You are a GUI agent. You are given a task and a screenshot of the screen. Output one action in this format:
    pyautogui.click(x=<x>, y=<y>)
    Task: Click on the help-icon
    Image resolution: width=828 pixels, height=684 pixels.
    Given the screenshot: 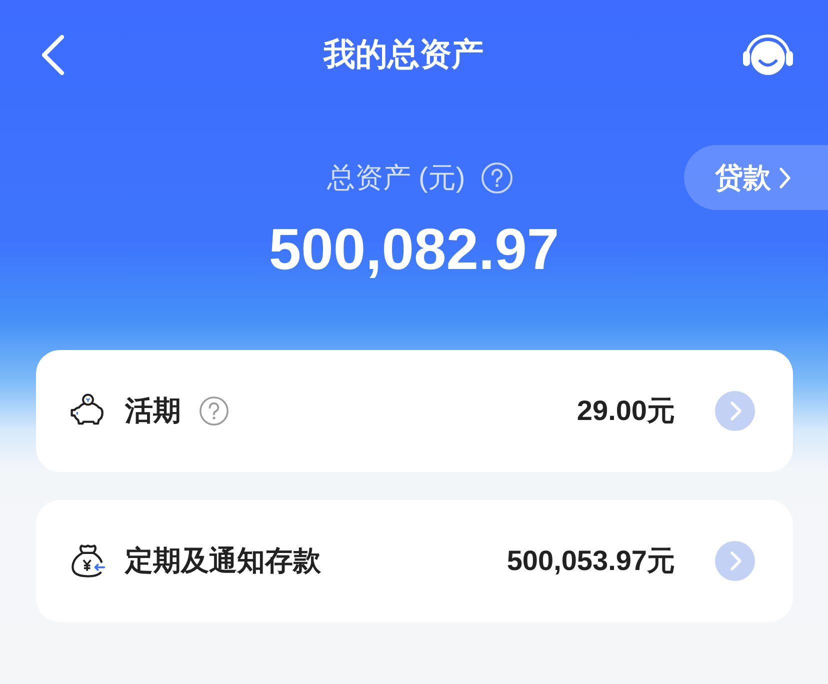 What is the action you would take?
    pyautogui.click(x=214, y=411)
    